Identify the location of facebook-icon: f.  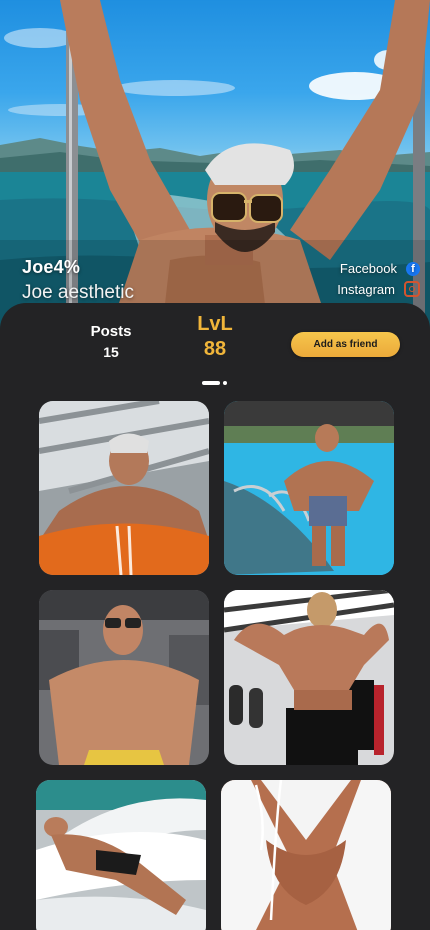
(413, 268).